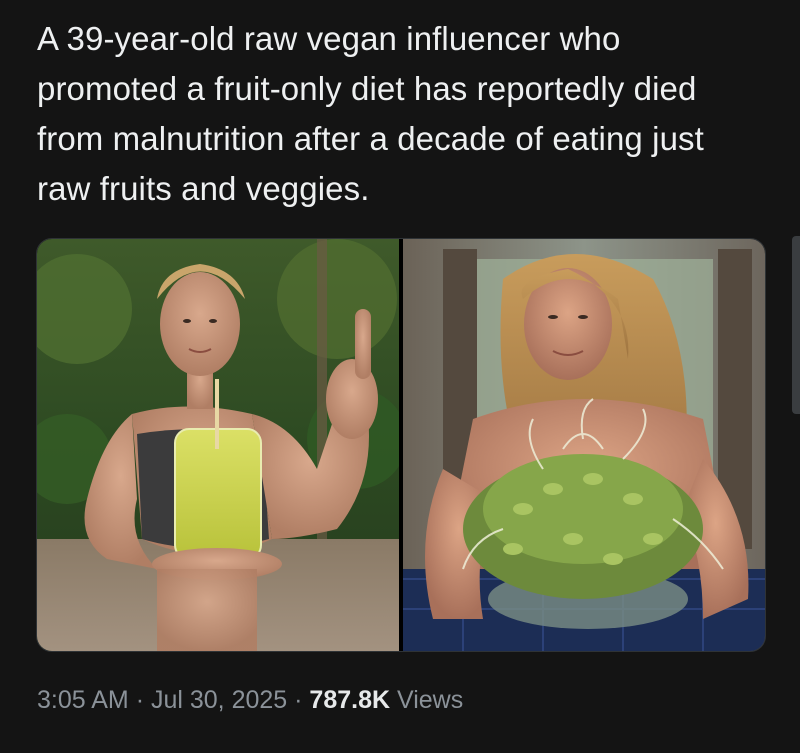 This screenshot has width=800, height=753. What do you see at coordinates (796, 325) in the screenshot?
I see `scrollbar` at bounding box center [796, 325].